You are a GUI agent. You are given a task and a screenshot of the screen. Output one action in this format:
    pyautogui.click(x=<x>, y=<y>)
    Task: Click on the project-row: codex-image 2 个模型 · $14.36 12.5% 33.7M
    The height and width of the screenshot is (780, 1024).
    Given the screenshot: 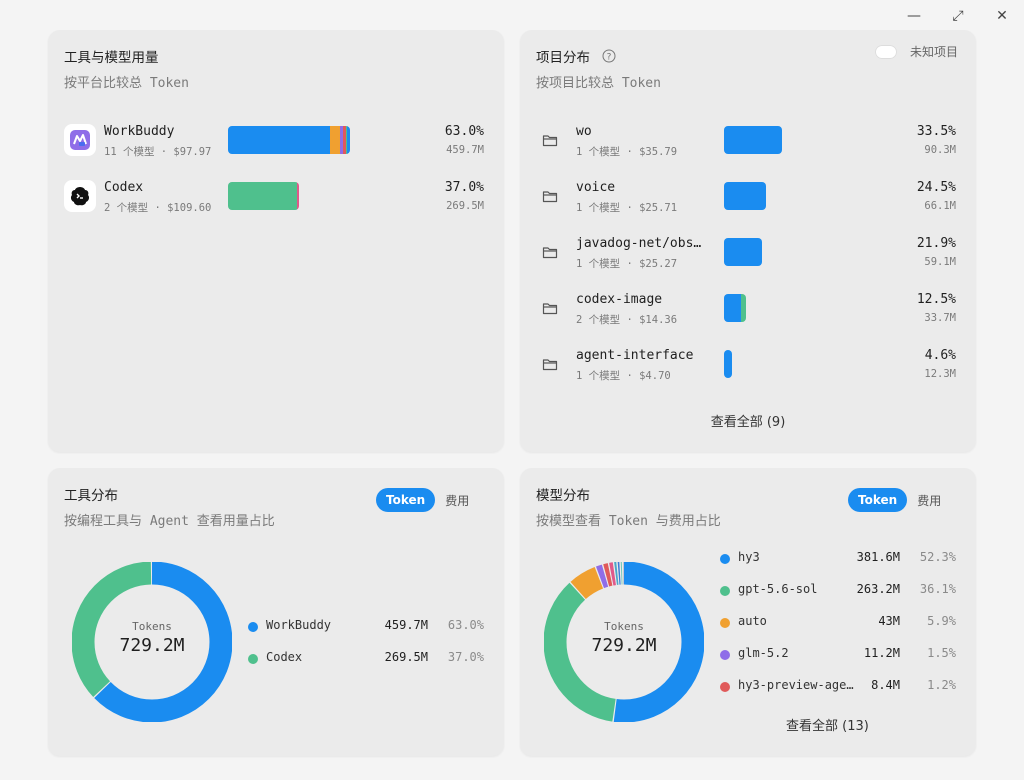 What is the action you would take?
    pyautogui.click(x=748, y=314)
    